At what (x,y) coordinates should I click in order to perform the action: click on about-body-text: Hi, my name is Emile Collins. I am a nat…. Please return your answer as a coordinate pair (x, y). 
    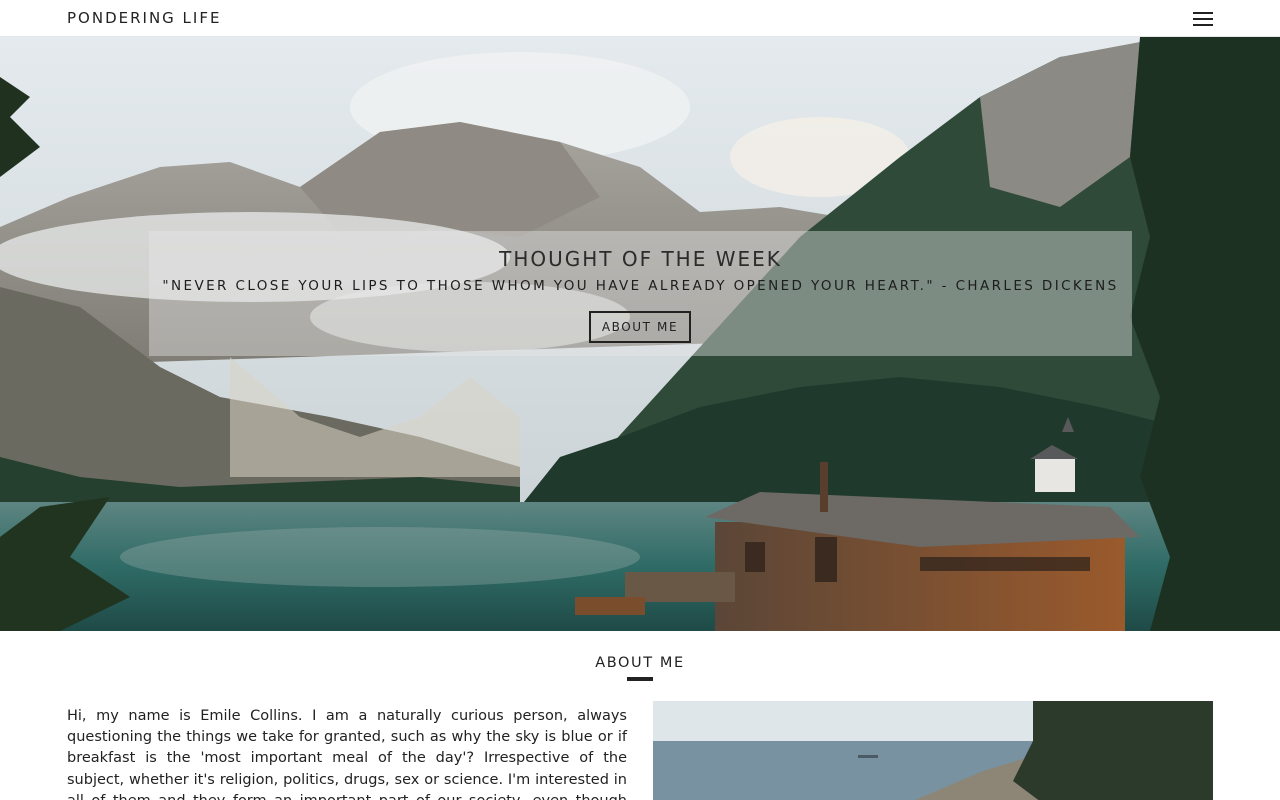
    Looking at the image, I should click on (347, 754).